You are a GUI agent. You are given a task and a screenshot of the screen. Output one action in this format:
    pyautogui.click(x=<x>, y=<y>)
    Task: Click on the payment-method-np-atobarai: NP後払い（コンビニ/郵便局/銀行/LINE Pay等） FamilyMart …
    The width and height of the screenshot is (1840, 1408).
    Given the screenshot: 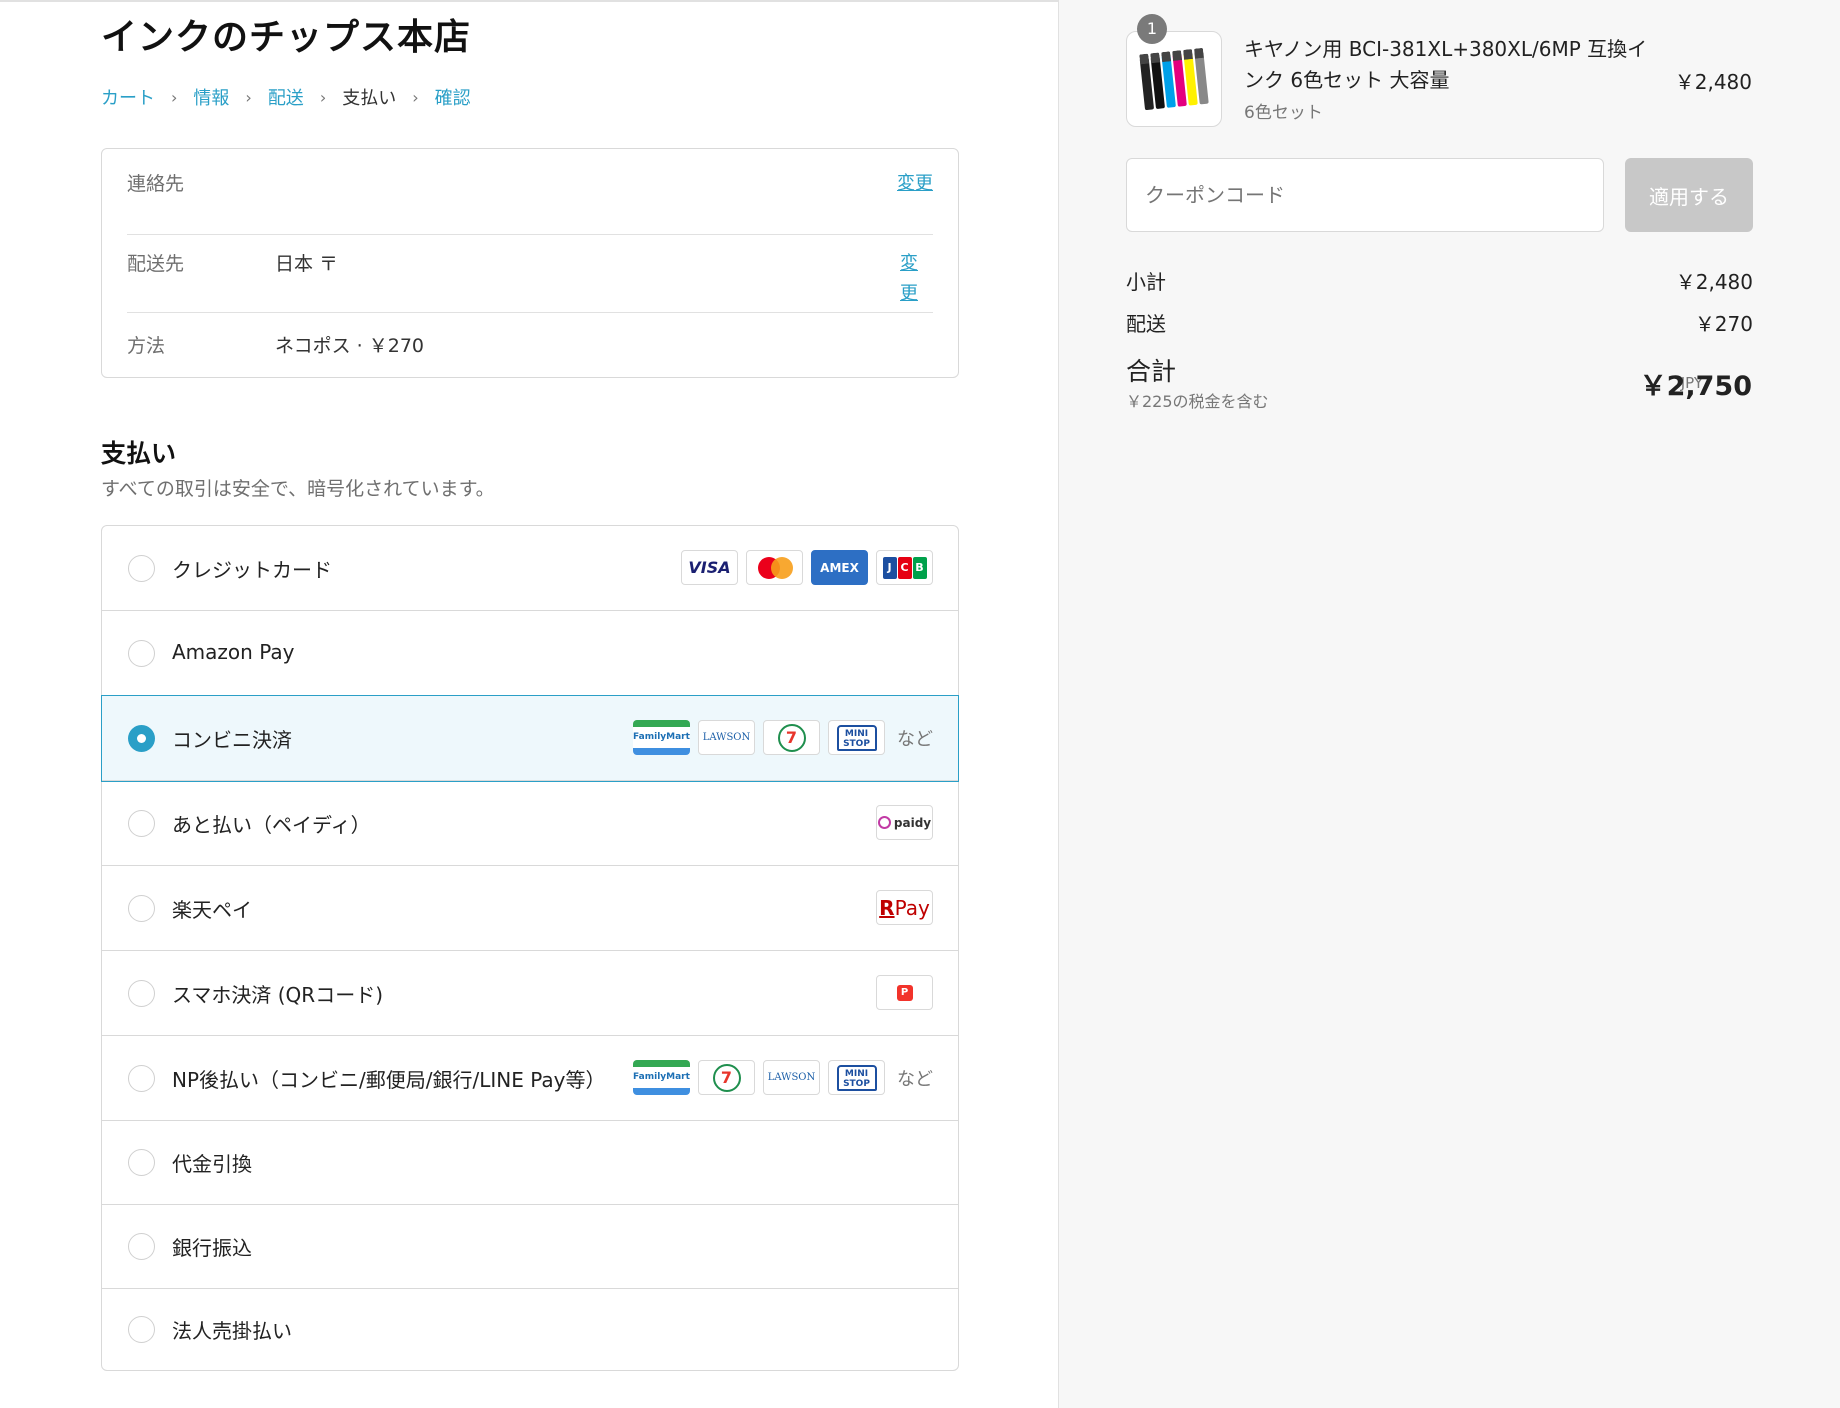 What is the action you would take?
    pyautogui.click(x=530, y=1078)
    